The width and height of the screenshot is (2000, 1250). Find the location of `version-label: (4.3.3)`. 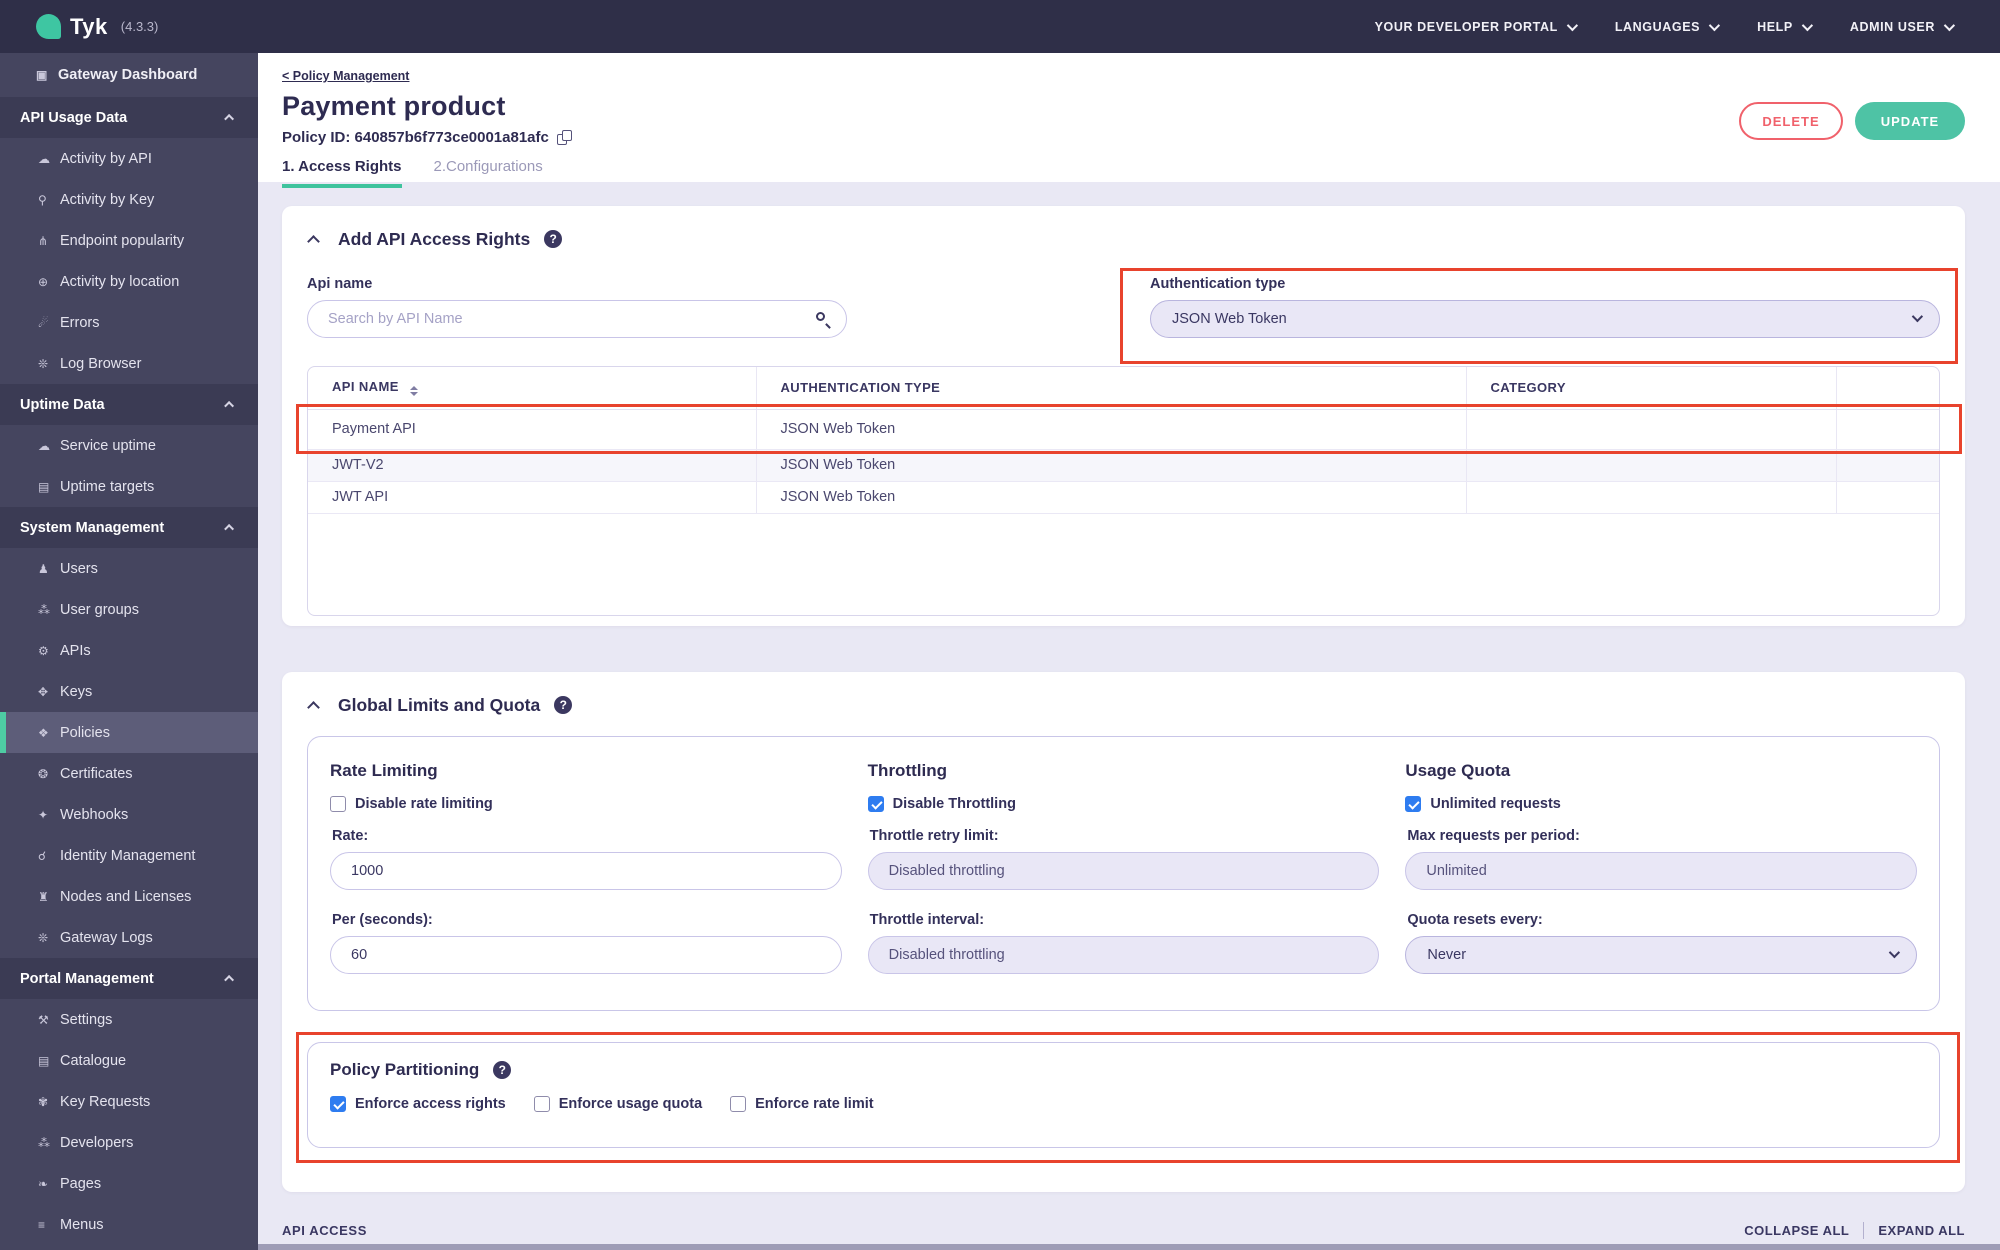

version-label: (4.3.3) is located at coordinates (139, 26).